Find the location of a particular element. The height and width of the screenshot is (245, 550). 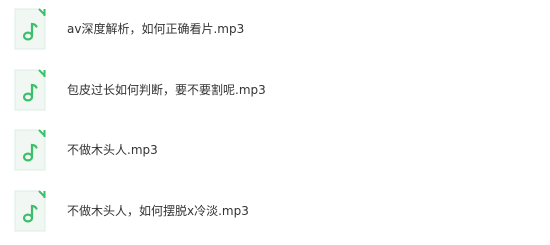

file-name: 包皮过长如何判断，要不要割呢.mp3 is located at coordinates (166, 90).